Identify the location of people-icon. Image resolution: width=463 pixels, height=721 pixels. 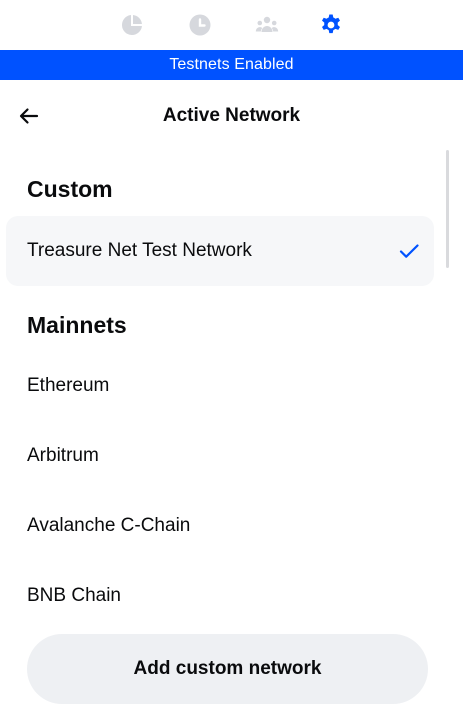
(267, 24).